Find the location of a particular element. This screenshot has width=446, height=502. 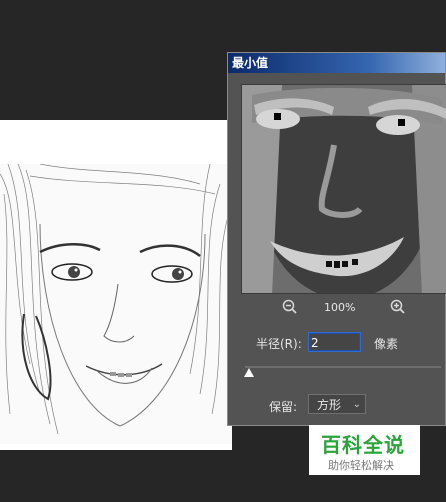

zoom-out-icon is located at coordinates (290, 307).